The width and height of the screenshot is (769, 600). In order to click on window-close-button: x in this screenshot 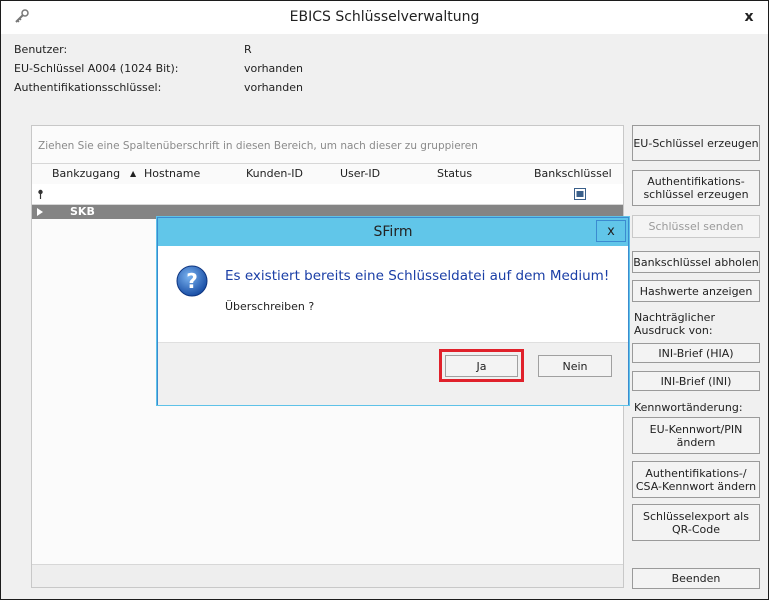, I will do `click(749, 17)`.